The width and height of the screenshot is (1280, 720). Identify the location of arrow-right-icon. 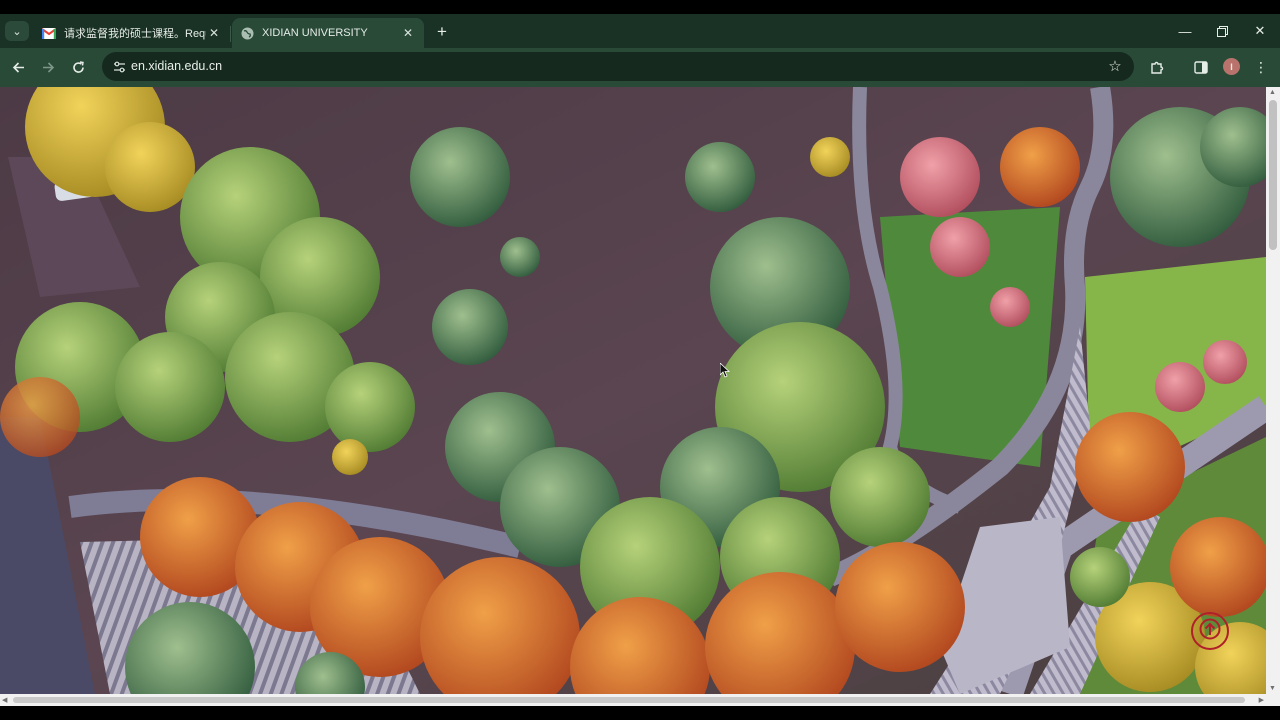
(48, 67).